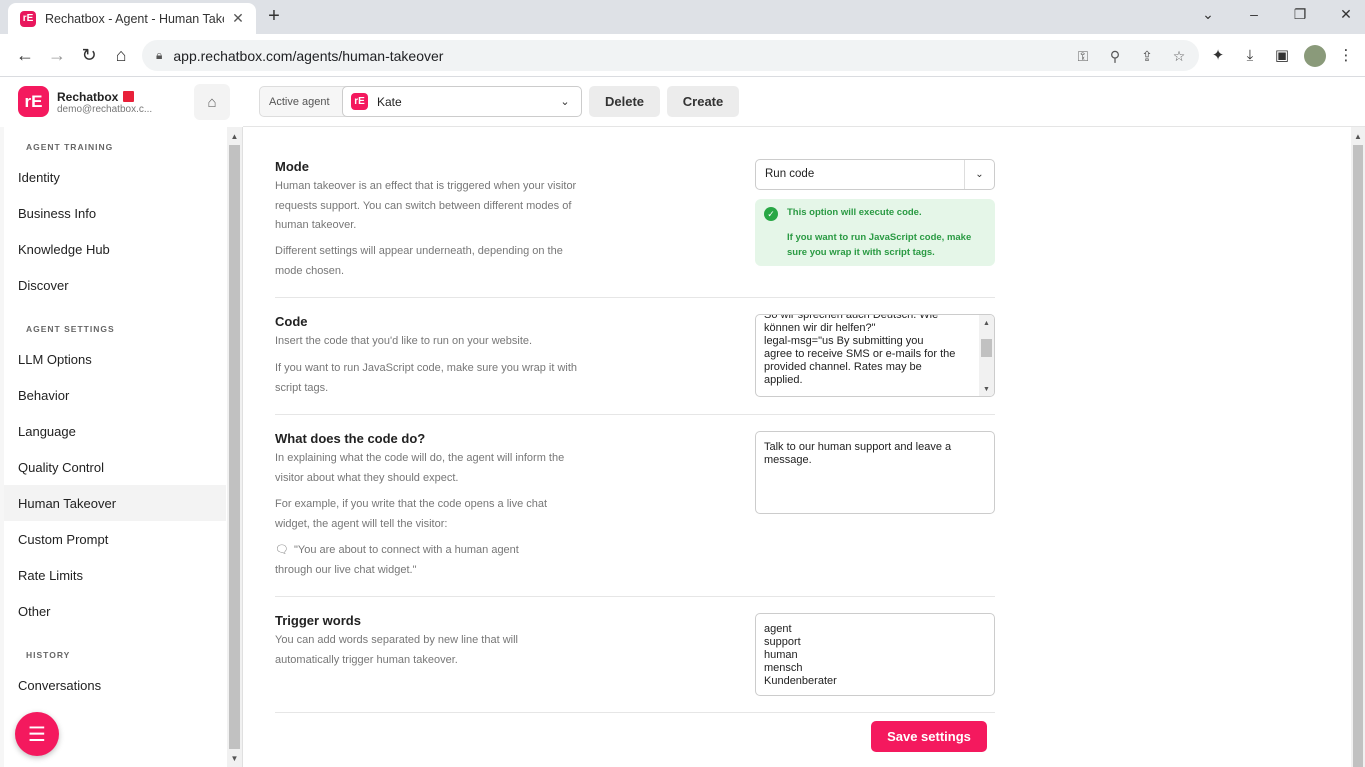  I want to click on sidebar-item-conversations: Conversations, so click(115, 685).